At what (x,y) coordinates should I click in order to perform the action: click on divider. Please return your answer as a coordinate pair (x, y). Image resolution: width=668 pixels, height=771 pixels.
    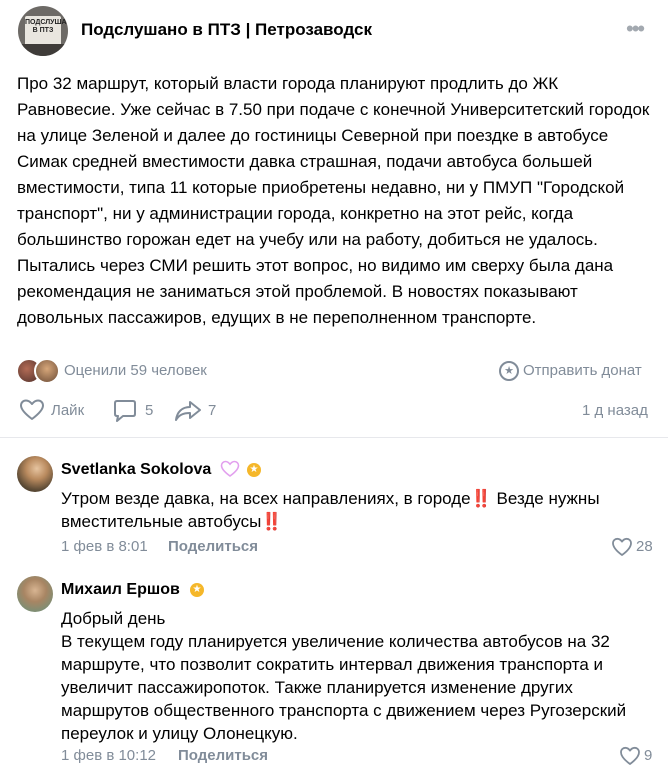
    Looking at the image, I should click on (334, 437).